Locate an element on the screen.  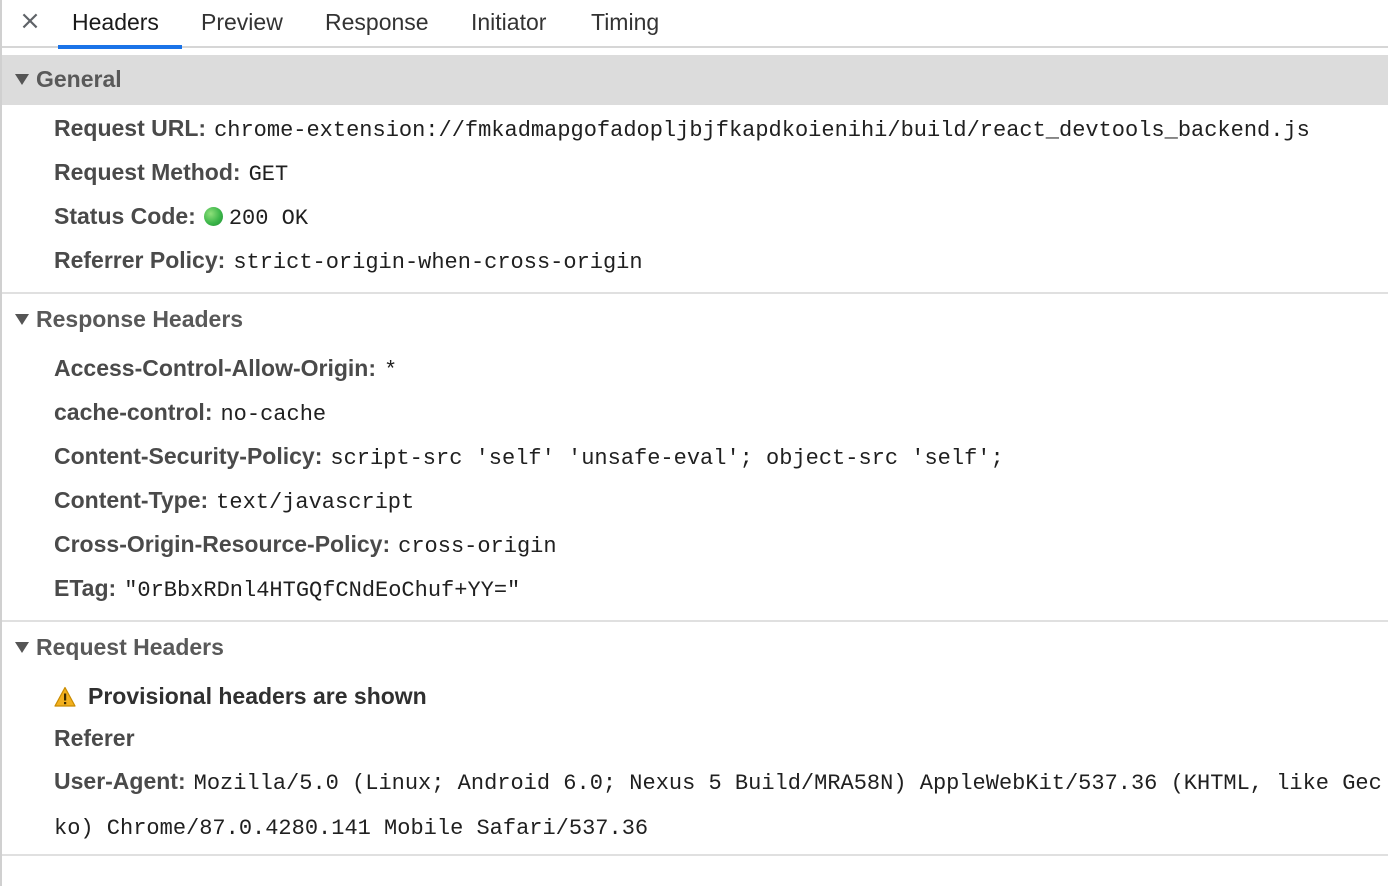
header-row-access-control-allow-origin: Access-Control-Allow-Origin: * is located at coordinates (225, 369).